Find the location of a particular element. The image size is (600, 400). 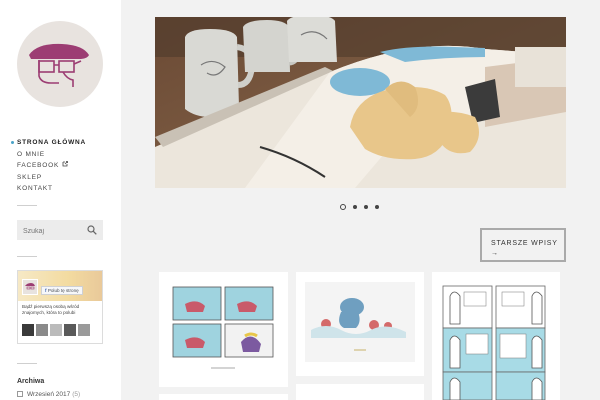

archive-heading: Archiwa is located at coordinates (31, 381).